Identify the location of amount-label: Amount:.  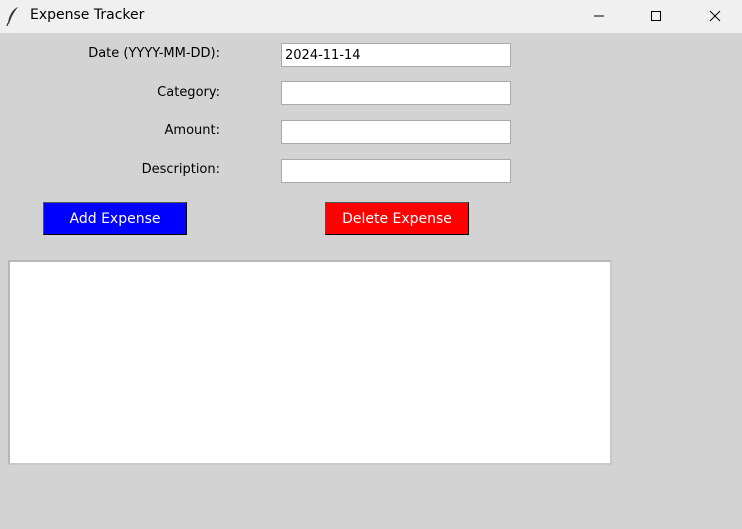
(192, 130).